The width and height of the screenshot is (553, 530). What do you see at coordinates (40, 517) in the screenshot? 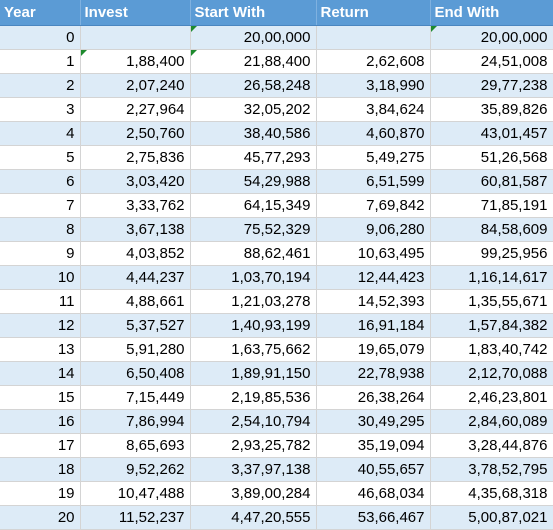
I see `year-cell: 20` at bounding box center [40, 517].